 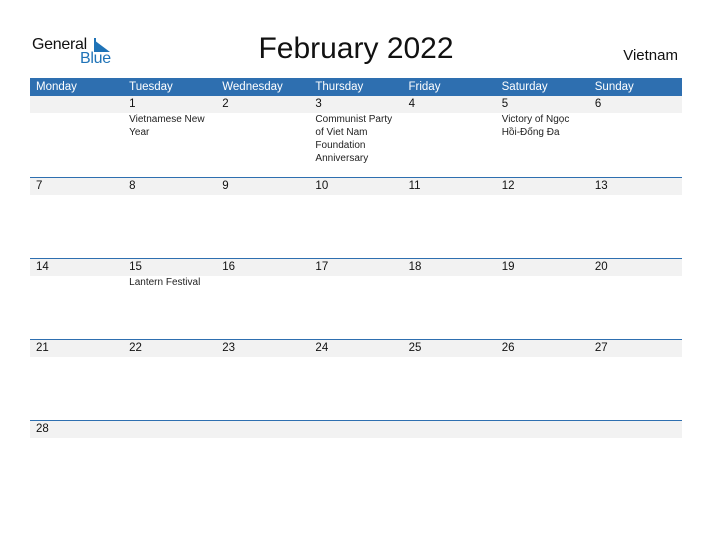 What do you see at coordinates (415, 267) in the screenshot?
I see `day-number: 18` at bounding box center [415, 267].